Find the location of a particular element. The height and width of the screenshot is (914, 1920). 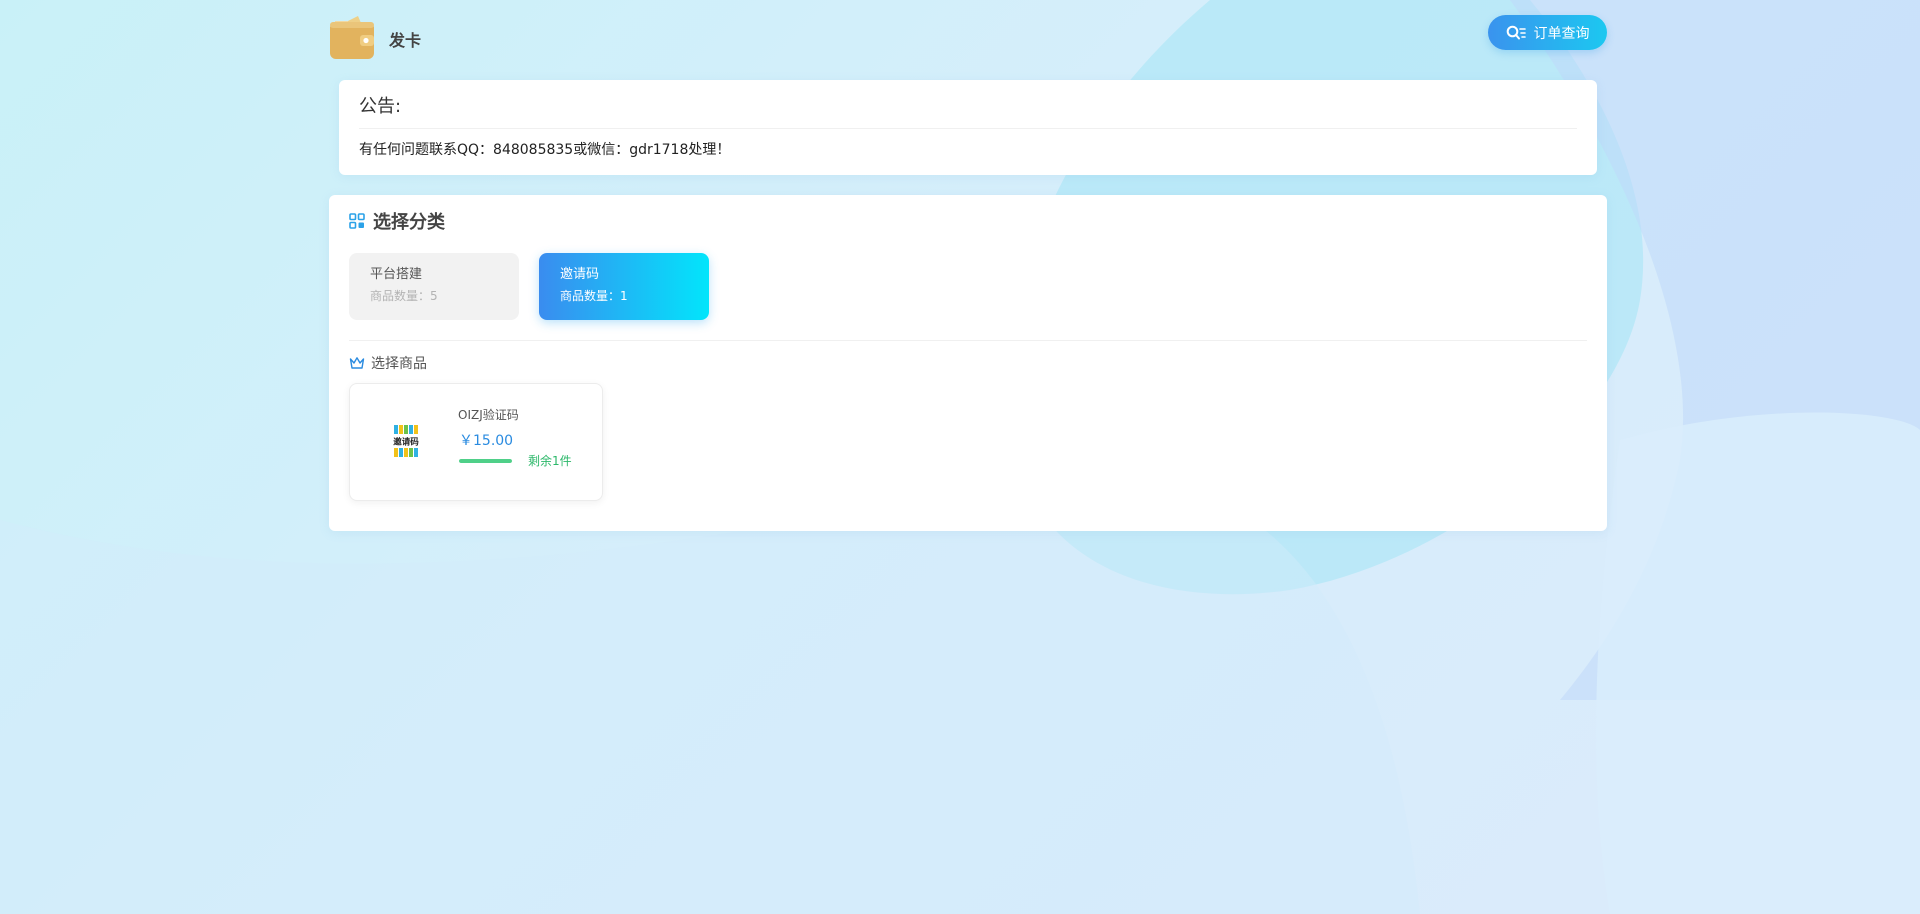

category-count: 商品数量：1 is located at coordinates (594, 296).